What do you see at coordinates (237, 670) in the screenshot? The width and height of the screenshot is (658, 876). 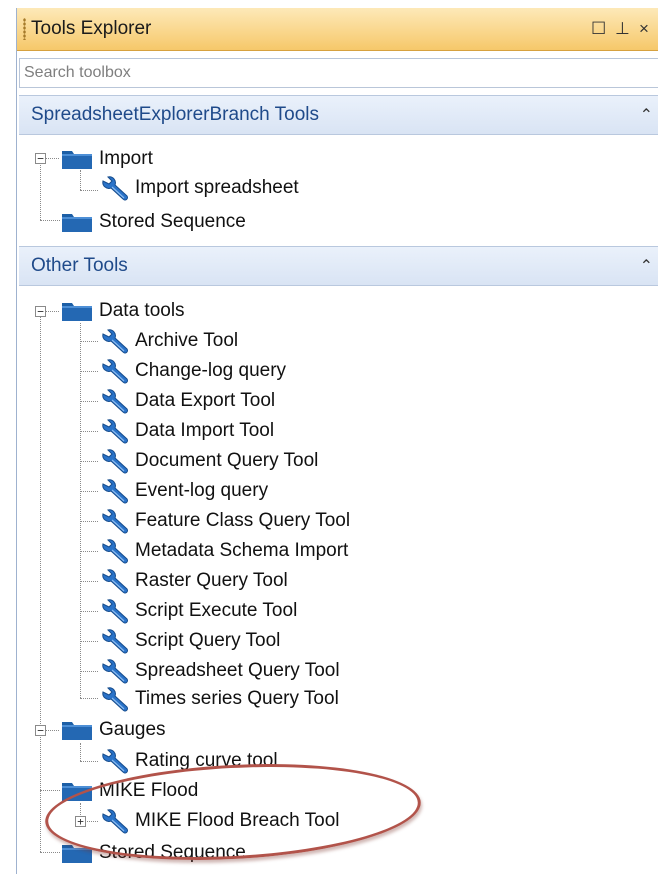 I see `tree-item-label: Spreadsheet Query Tool` at bounding box center [237, 670].